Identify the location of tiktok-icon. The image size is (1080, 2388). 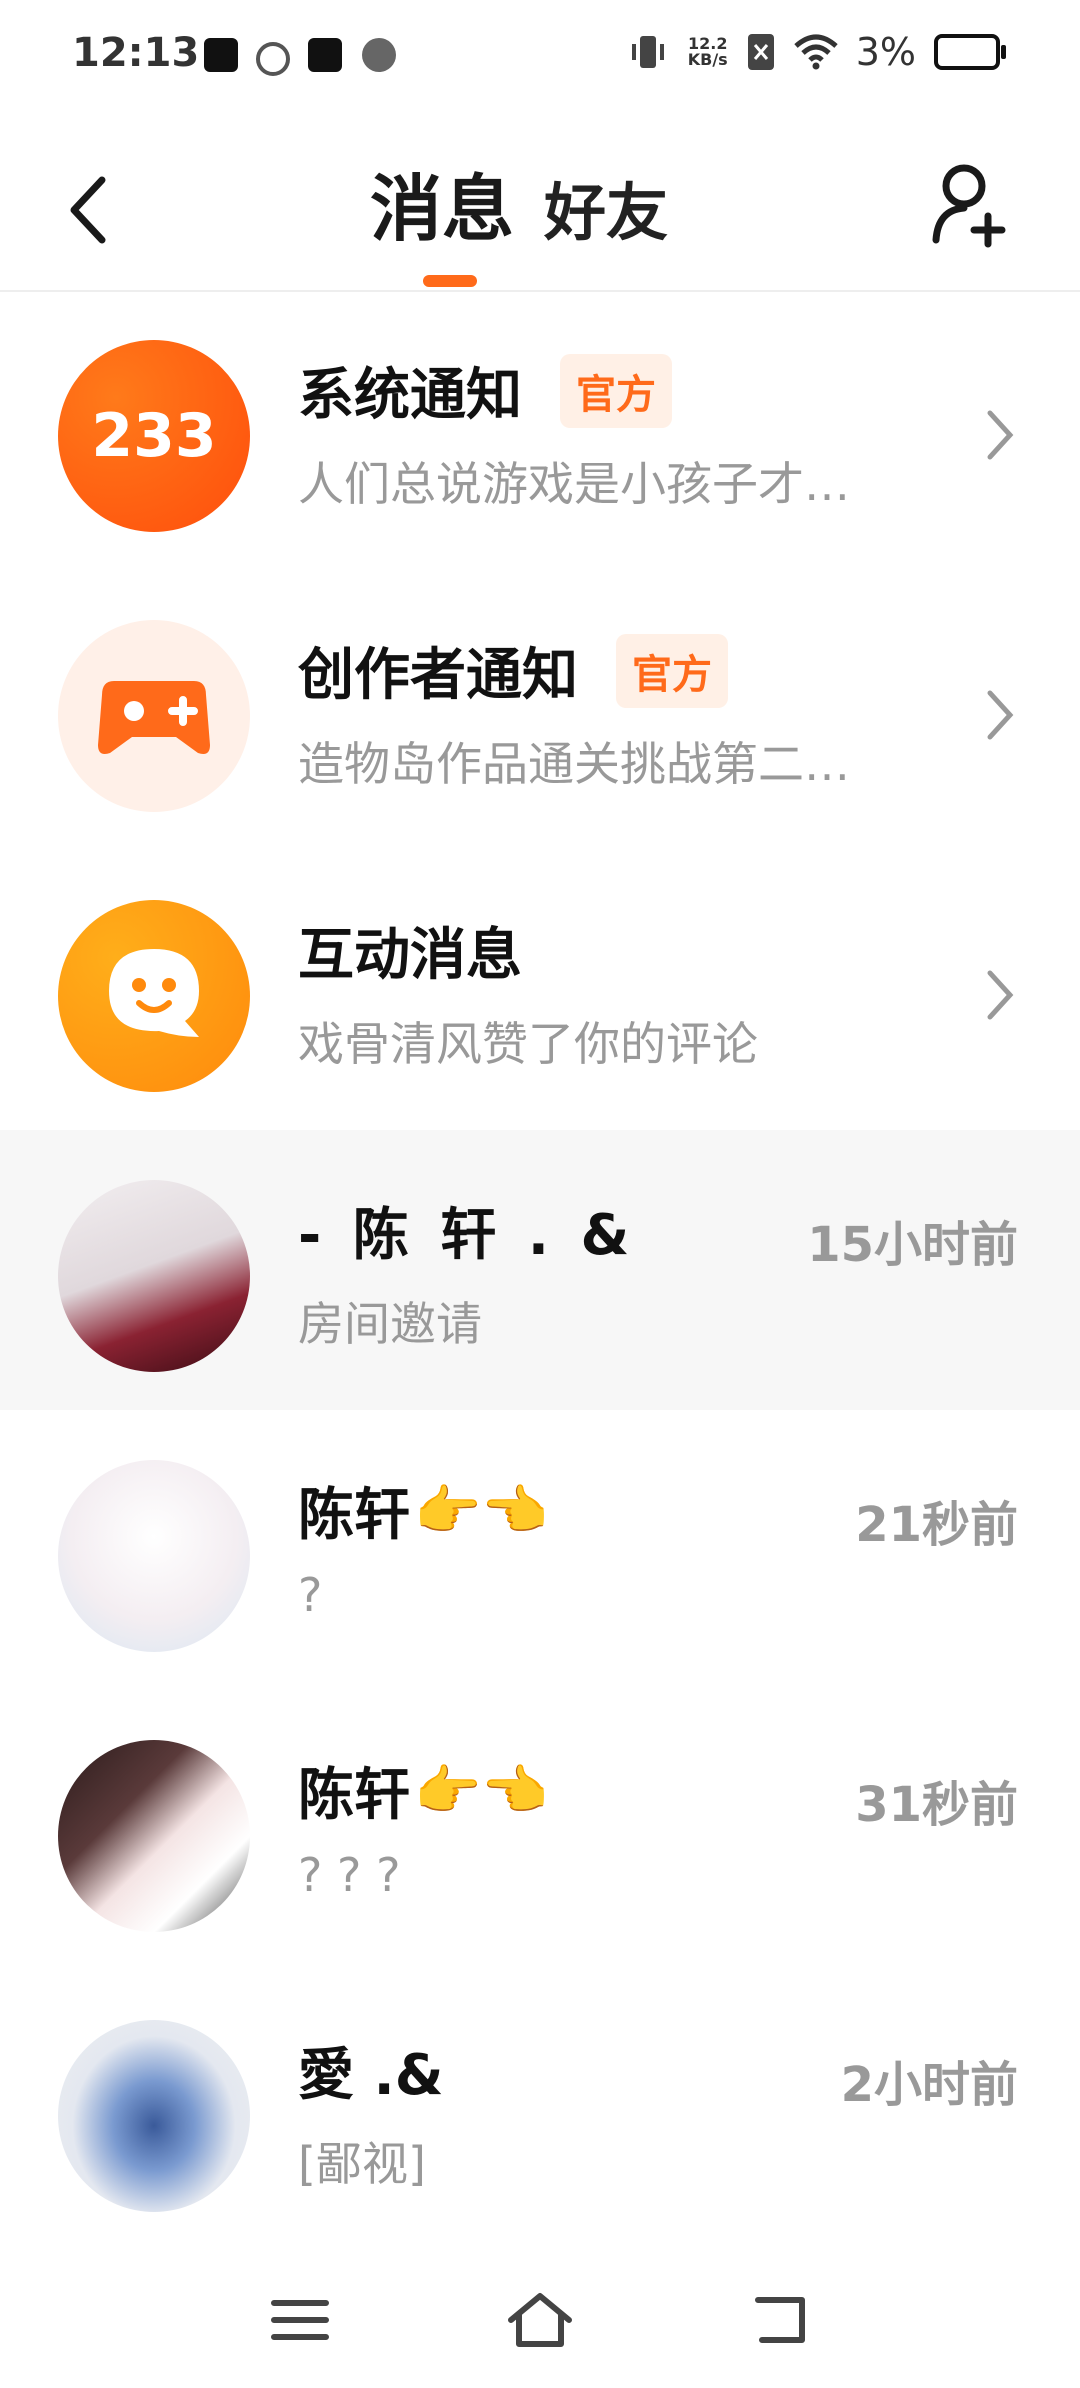
(221, 55).